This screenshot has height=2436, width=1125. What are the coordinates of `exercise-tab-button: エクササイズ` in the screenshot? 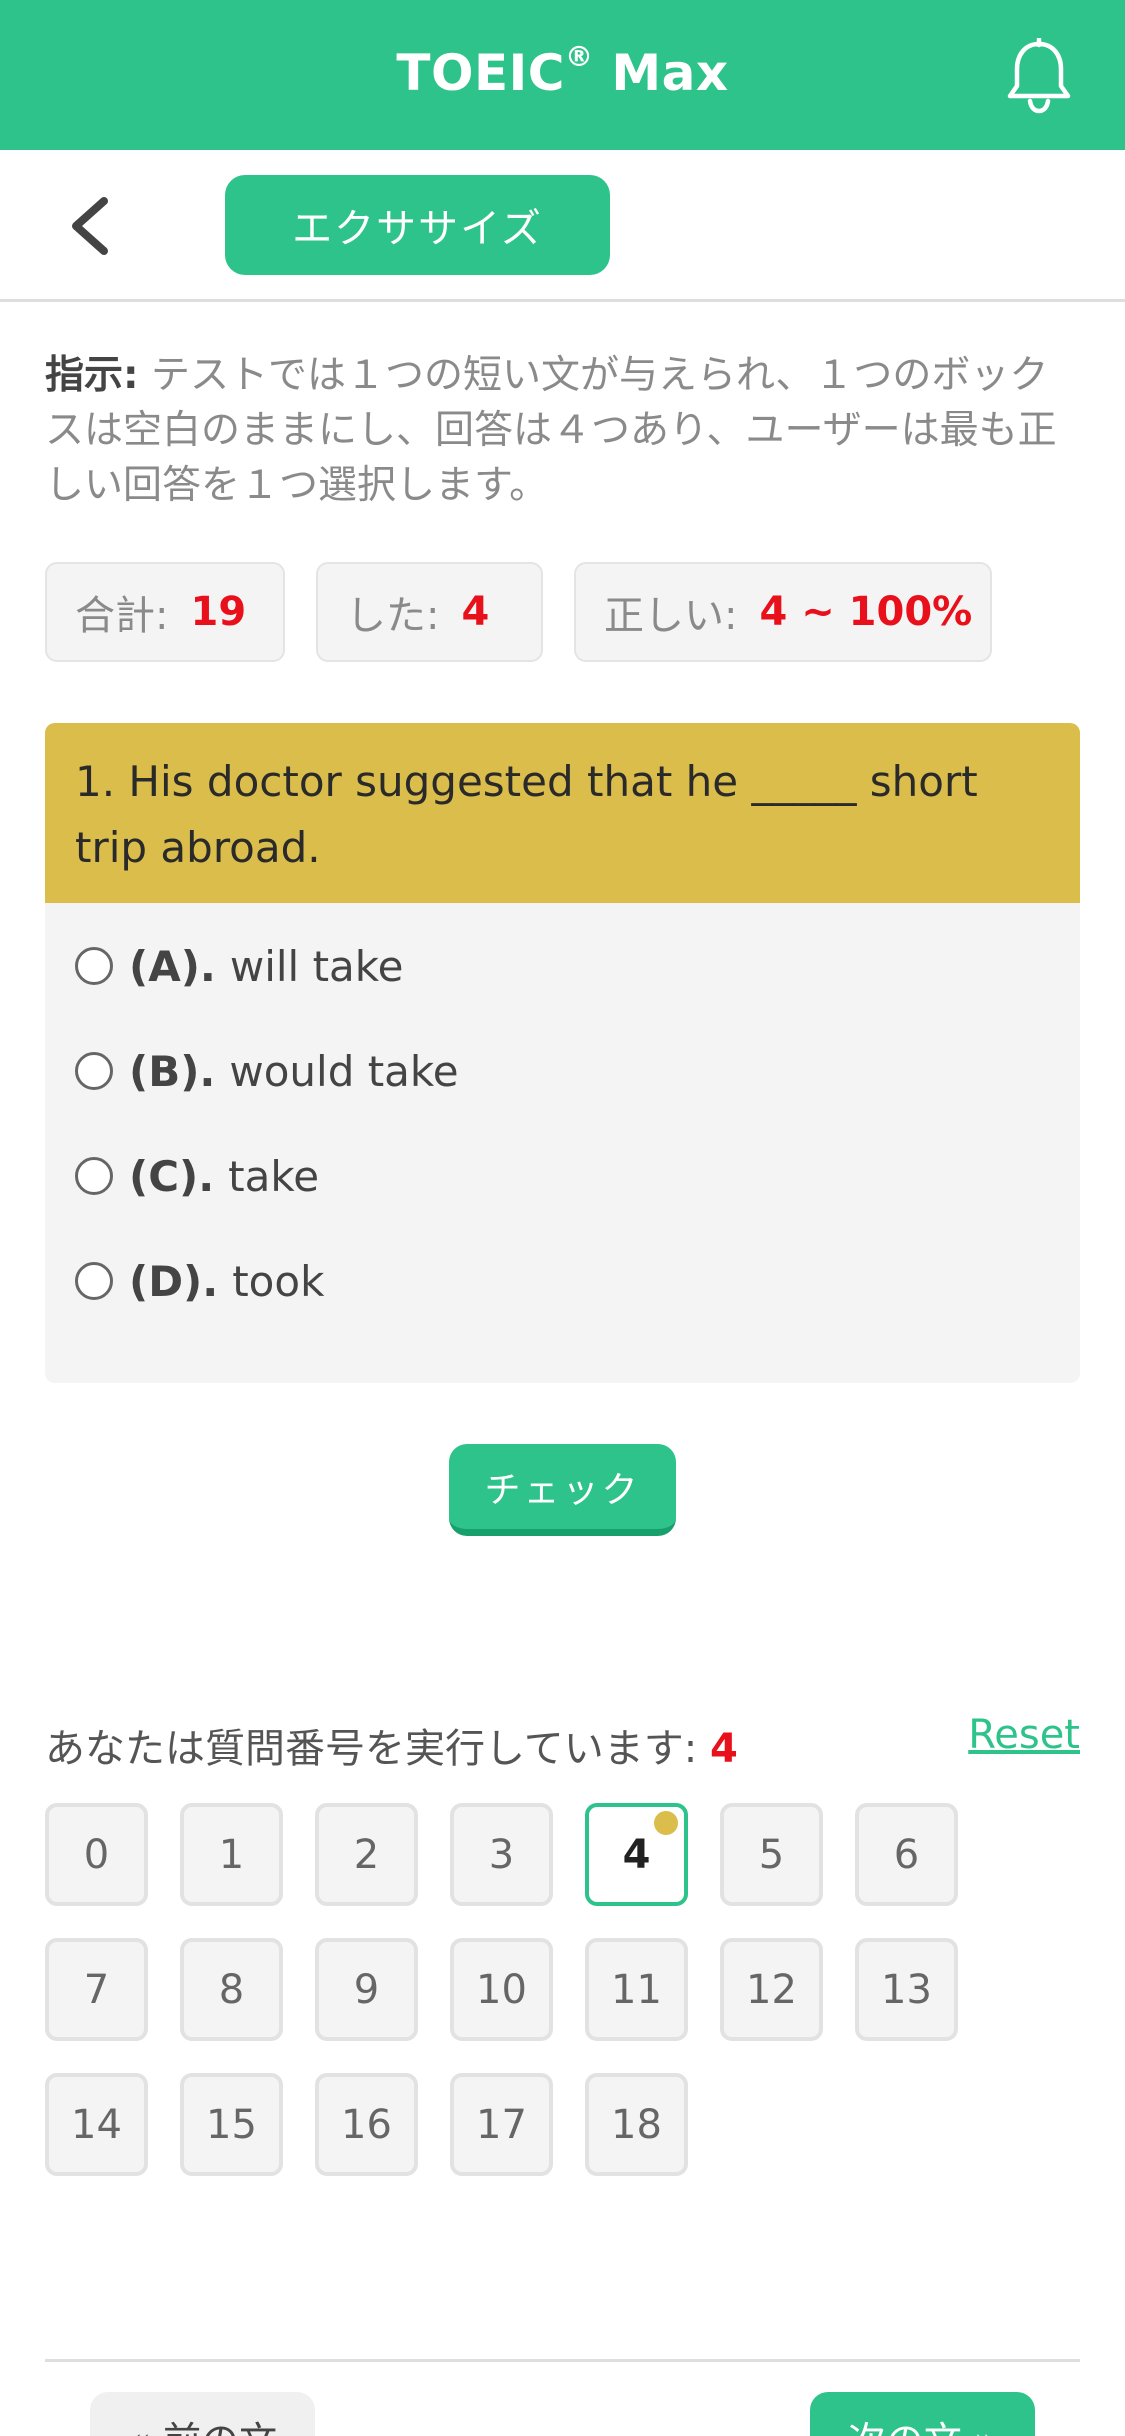 It's located at (417, 225).